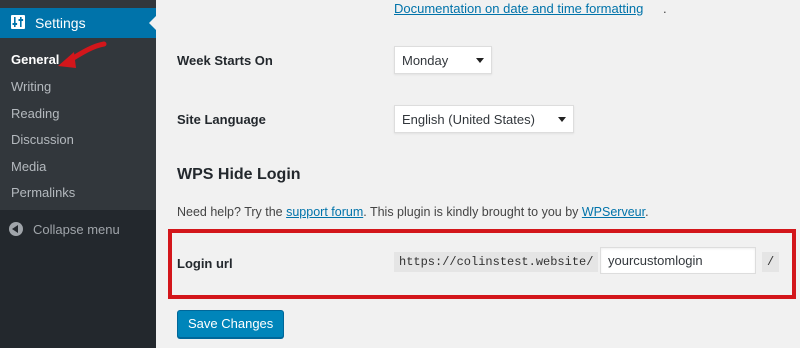 This screenshot has width=800, height=348. What do you see at coordinates (42, 139) in the screenshot?
I see `sidebar-item-discussion: Discussion` at bounding box center [42, 139].